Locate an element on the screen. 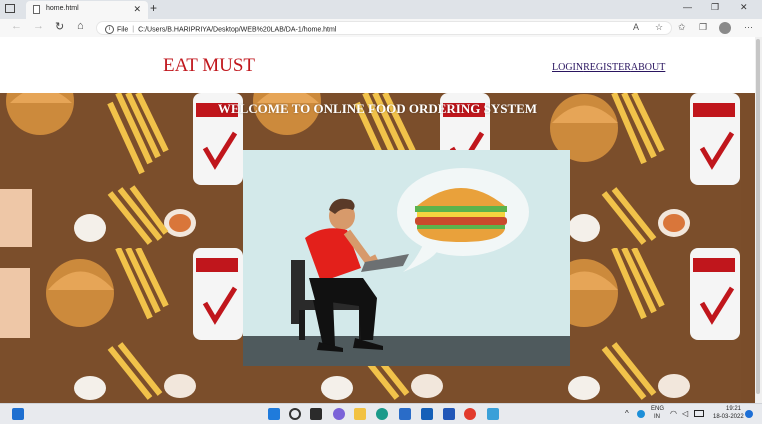 This screenshot has width=762, height=424. close-window-button: ✕ is located at coordinates (744, 7).